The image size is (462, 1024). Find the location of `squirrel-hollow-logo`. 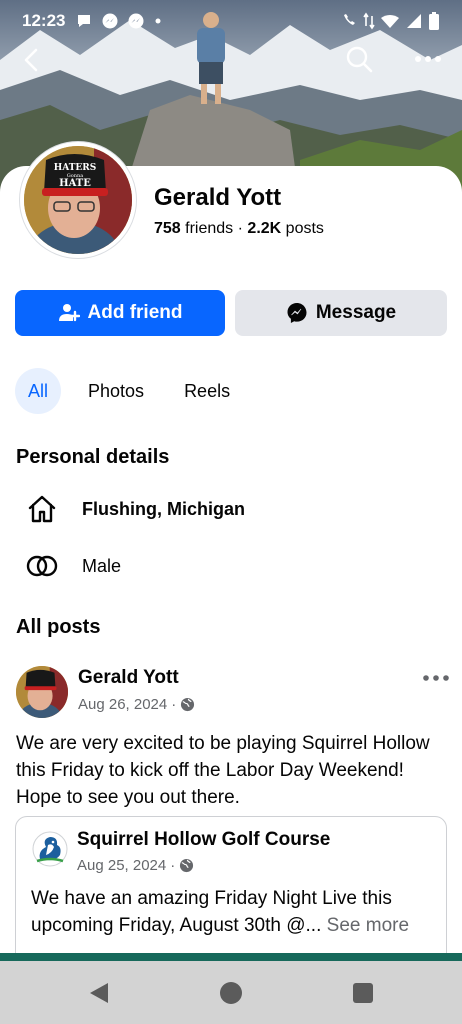

squirrel-hollow-logo is located at coordinates (50, 849).